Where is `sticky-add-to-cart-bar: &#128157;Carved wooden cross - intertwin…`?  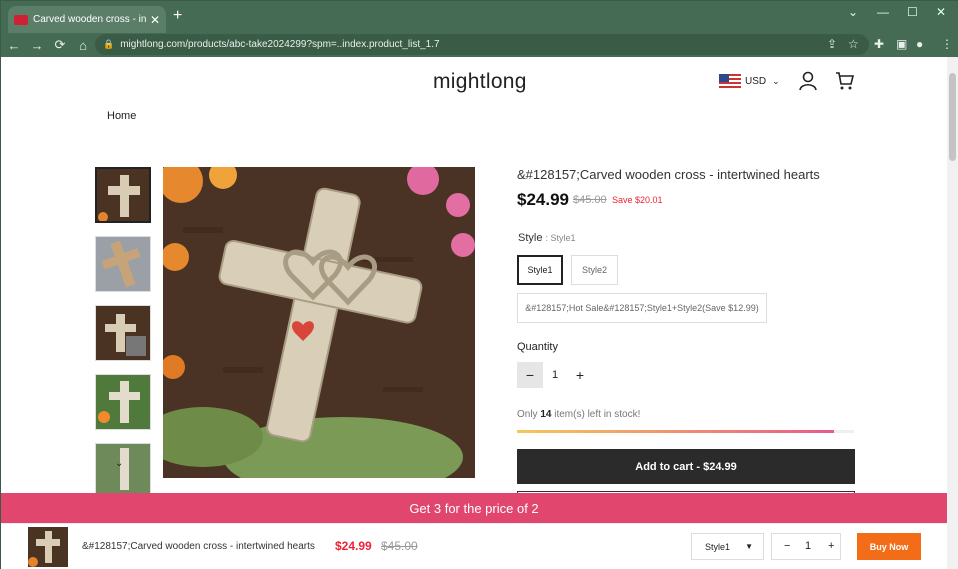
sticky-add-to-cart-bar: &#128157;Carved wooden cross - intertwin… is located at coordinates (474, 546).